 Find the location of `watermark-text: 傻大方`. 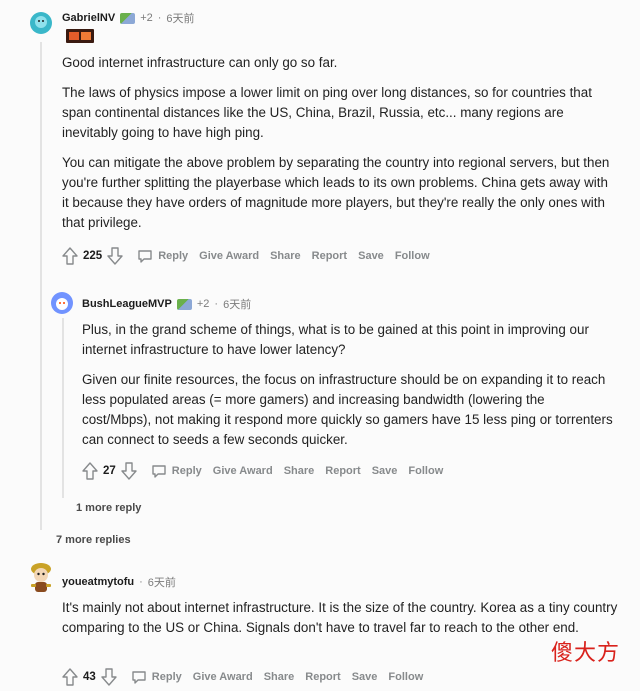

watermark-text: 傻大方 is located at coordinates (585, 653).